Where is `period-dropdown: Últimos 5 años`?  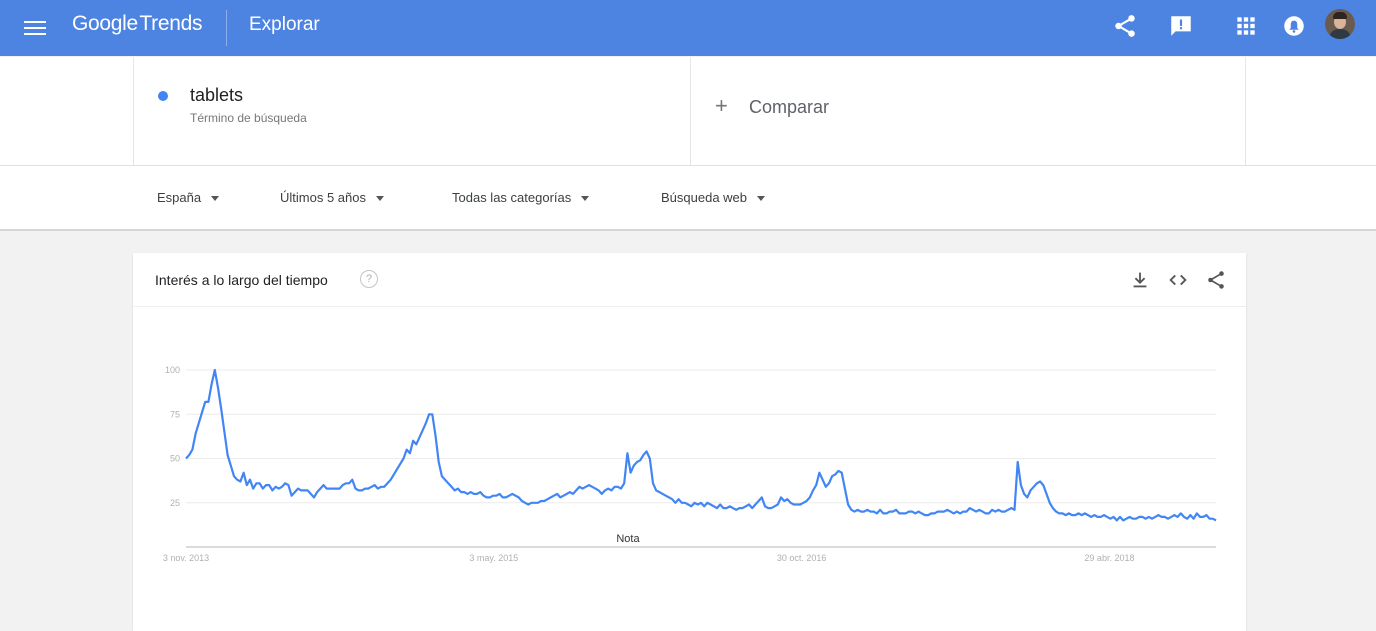 period-dropdown: Últimos 5 años is located at coordinates (332, 197).